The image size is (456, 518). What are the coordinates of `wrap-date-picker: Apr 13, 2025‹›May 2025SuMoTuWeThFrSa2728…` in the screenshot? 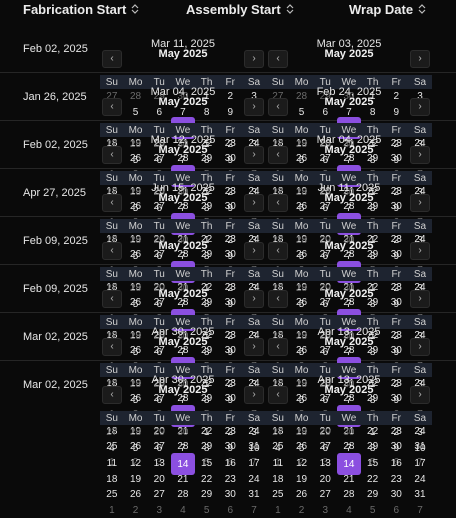 It's located at (349, 444).